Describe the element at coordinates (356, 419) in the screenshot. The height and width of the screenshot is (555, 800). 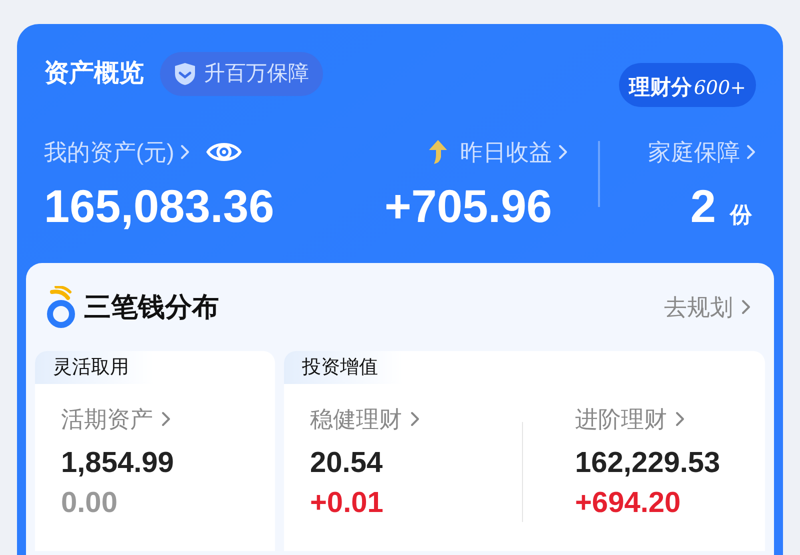
I see `item-label: 稳健理财` at that location.